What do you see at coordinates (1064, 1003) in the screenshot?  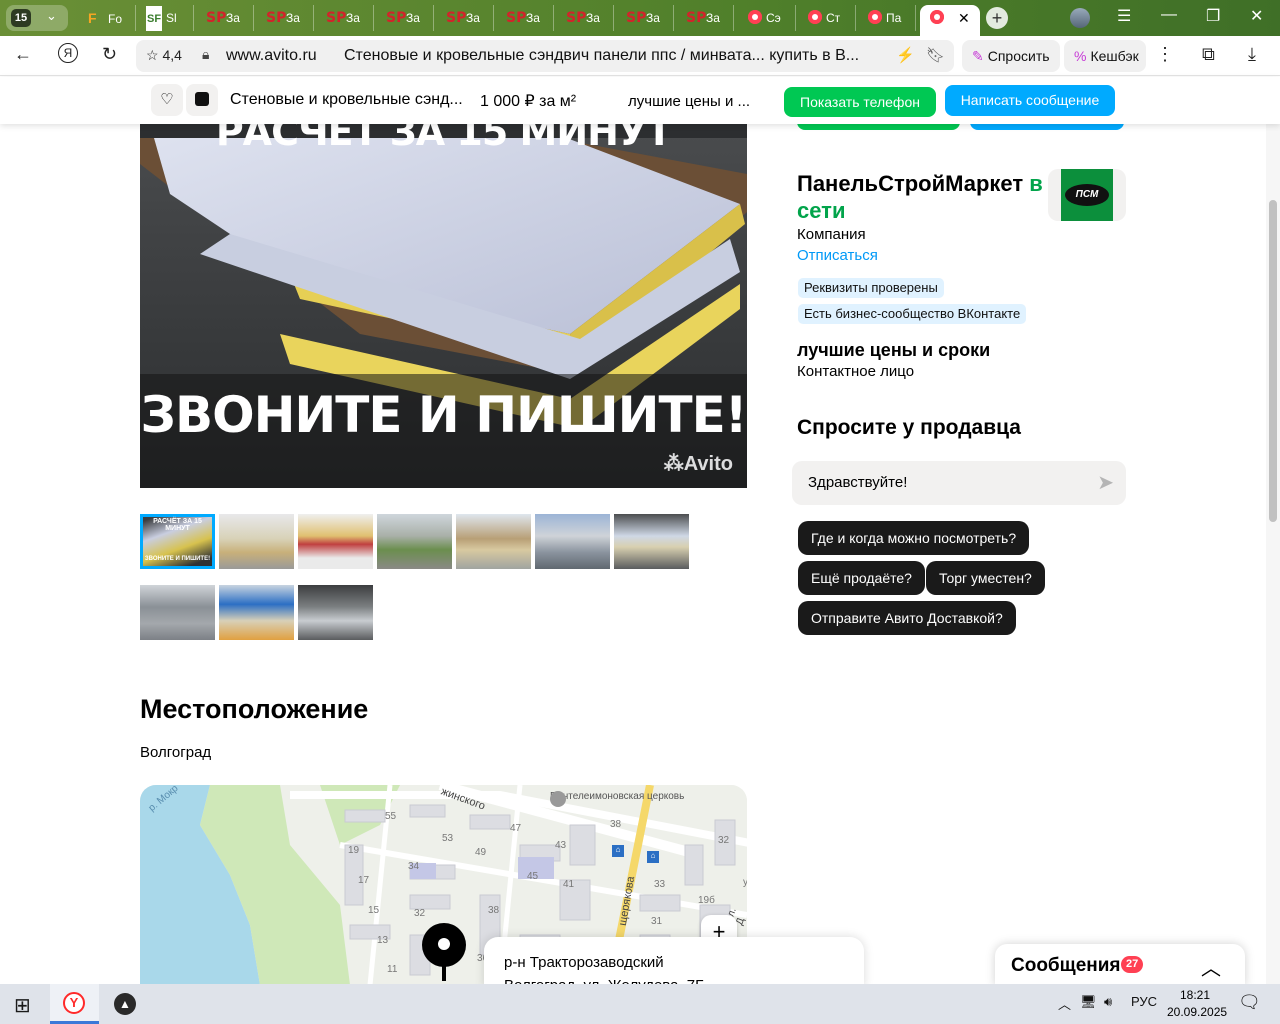 I see `show-hidden-icons-icon: ︿` at bounding box center [1064, 1003].